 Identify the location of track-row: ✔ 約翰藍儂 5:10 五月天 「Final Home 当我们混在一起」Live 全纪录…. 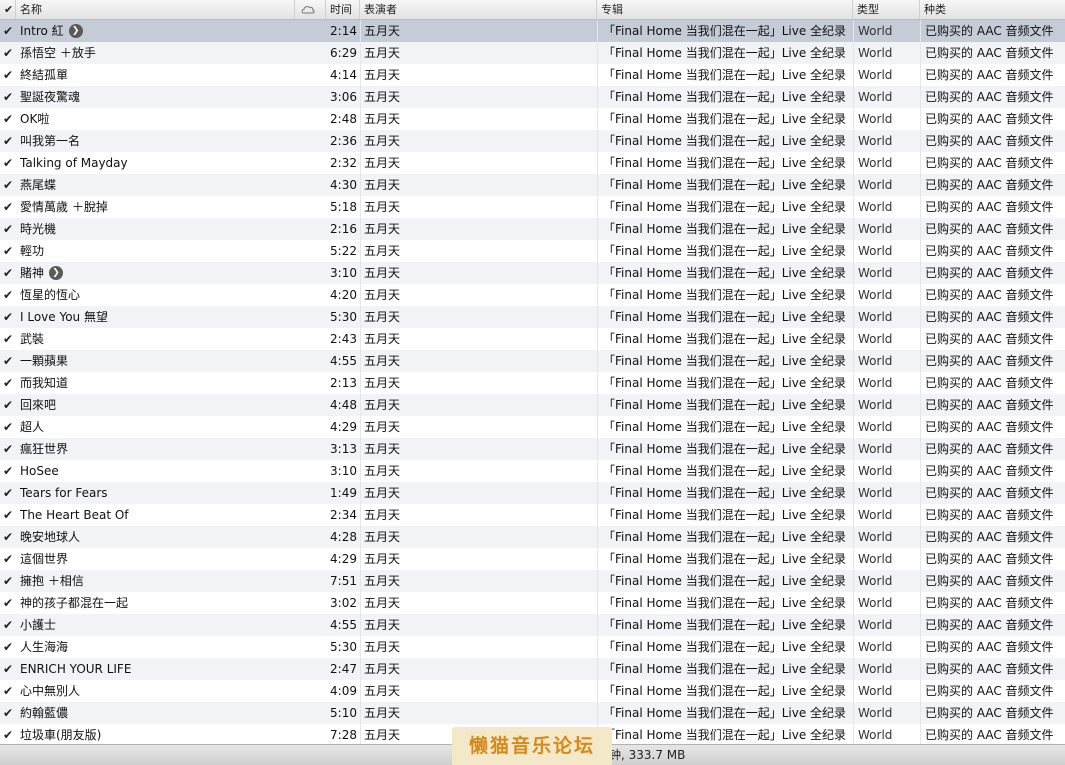
(532, 713).